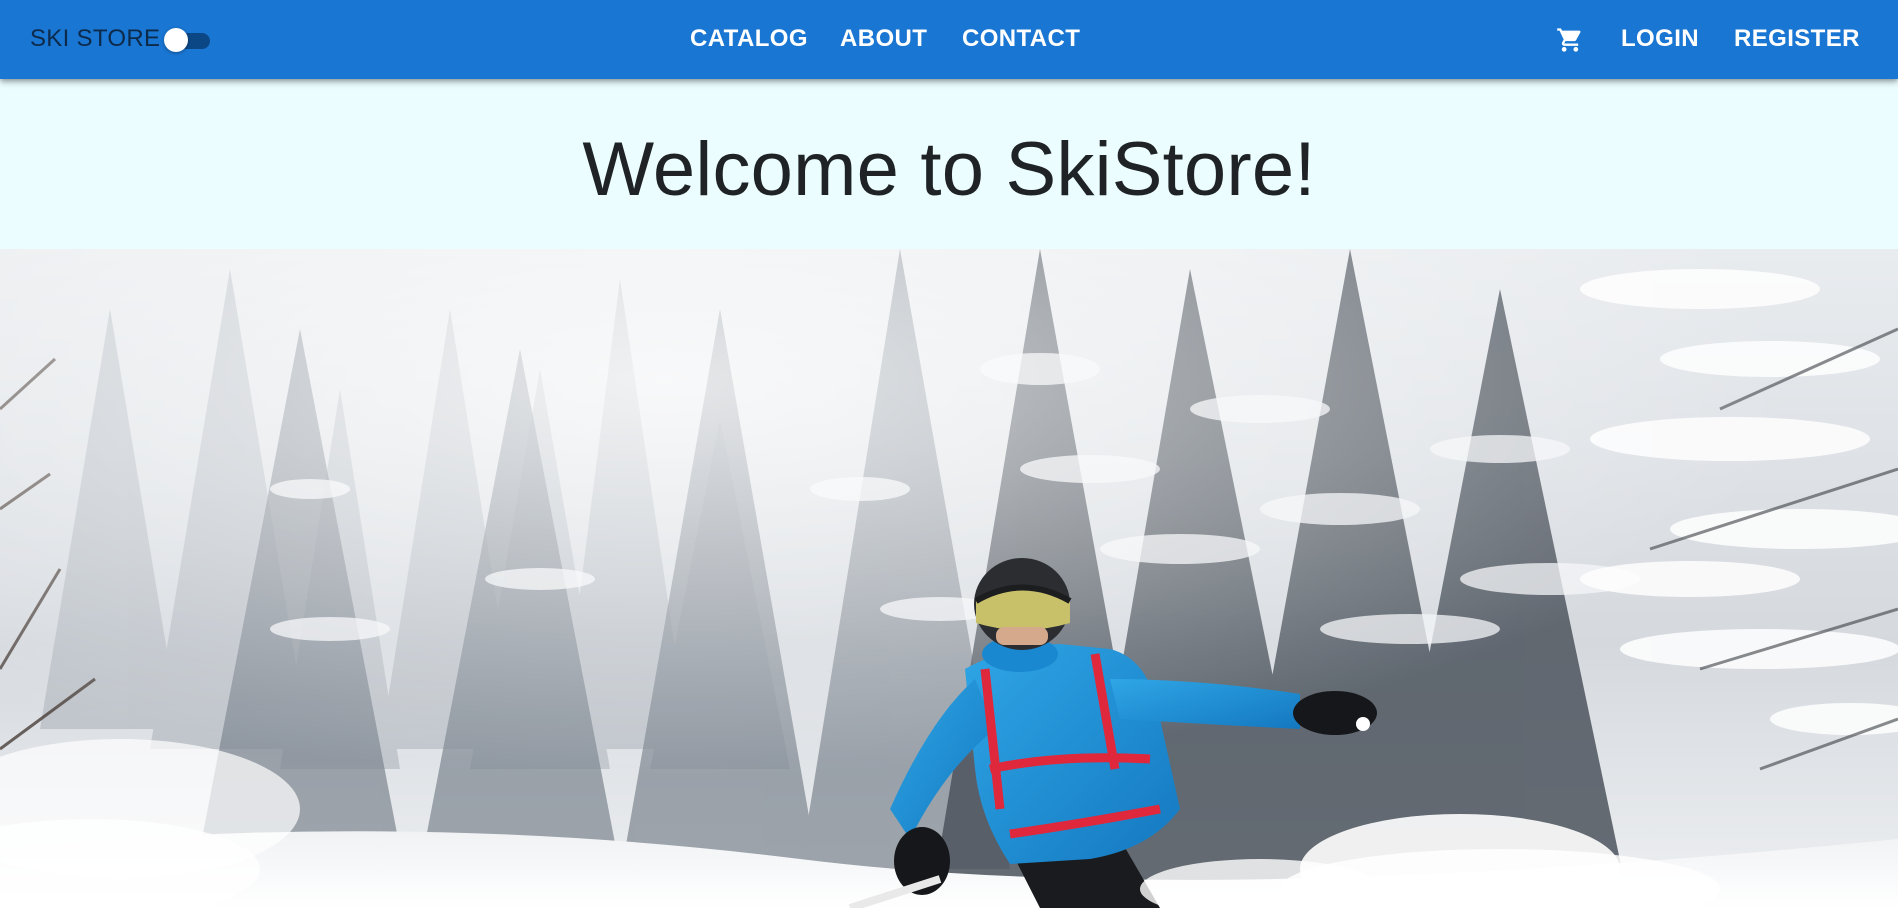  What do you see at coordinates (883, 39) in the screenshot?
I see `nav-about-link: ABOUT` at bounding box center [883, 39].